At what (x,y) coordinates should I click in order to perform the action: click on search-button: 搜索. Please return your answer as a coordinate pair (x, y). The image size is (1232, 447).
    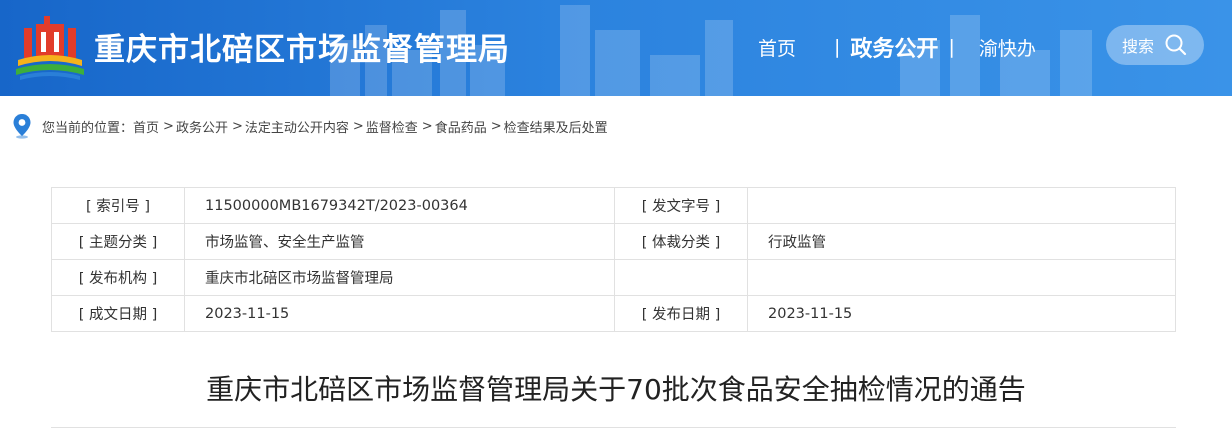
    Looking at the image, I should click on (1155, 45).